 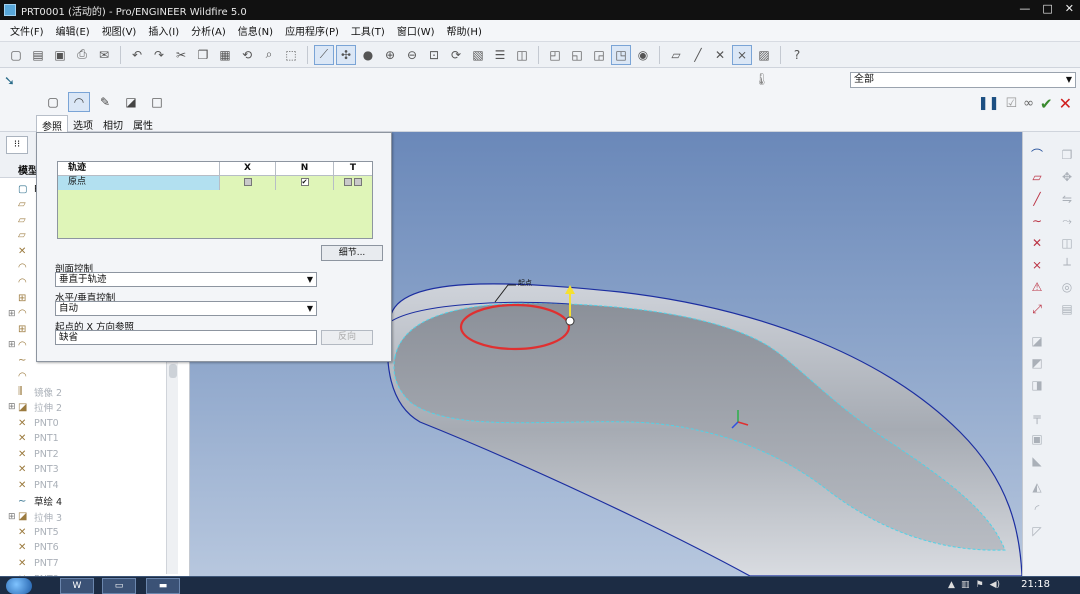 I want to click on wireframe-icon: ◫, so click(x=522, y=55).